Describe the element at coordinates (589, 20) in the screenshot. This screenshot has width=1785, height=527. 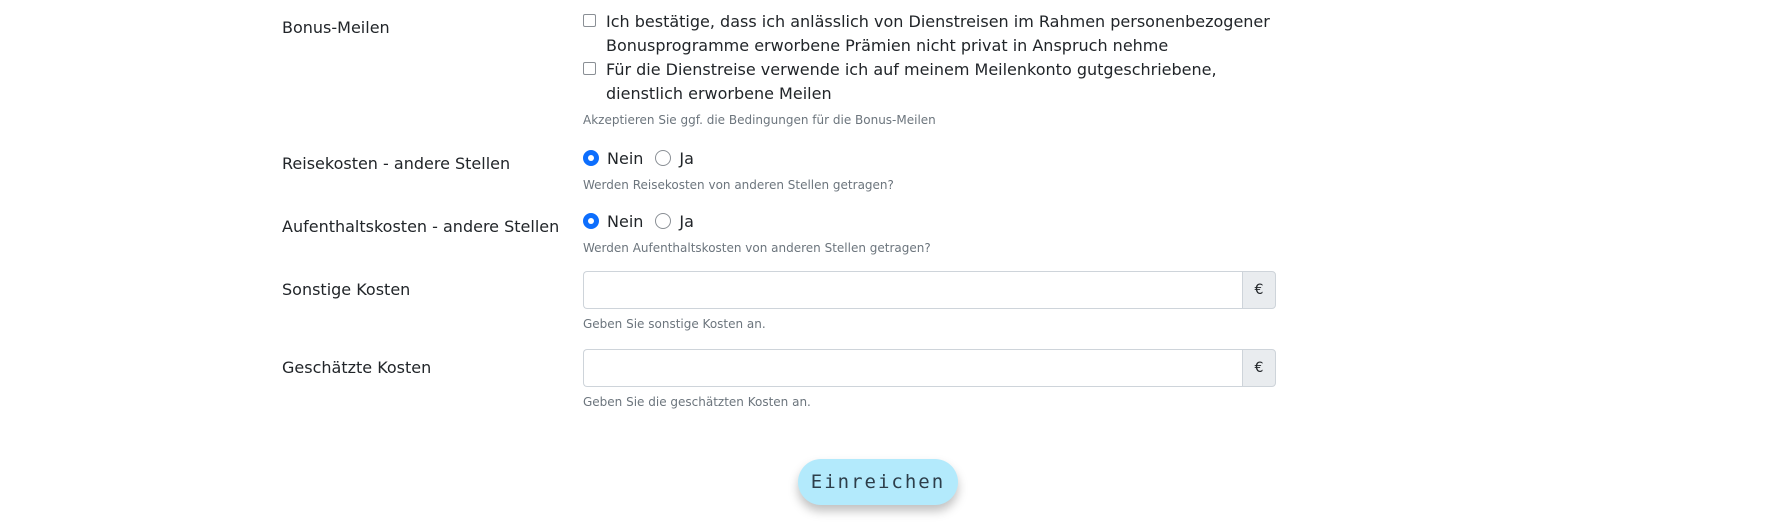
I see `bonus-option-1-checkbox` at that location.